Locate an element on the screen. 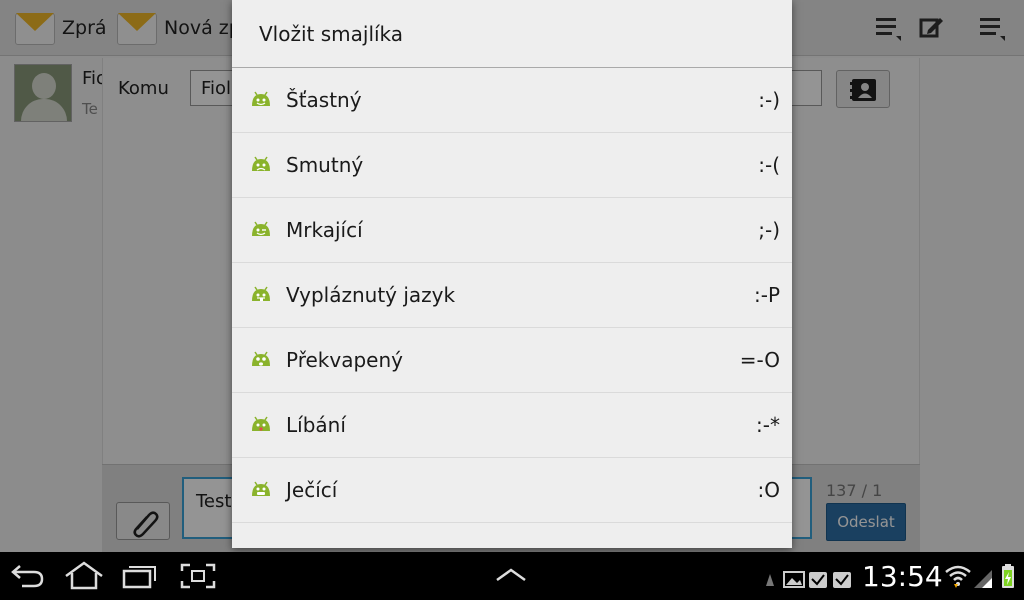  notification-icons is located at coordinates (809, 578).